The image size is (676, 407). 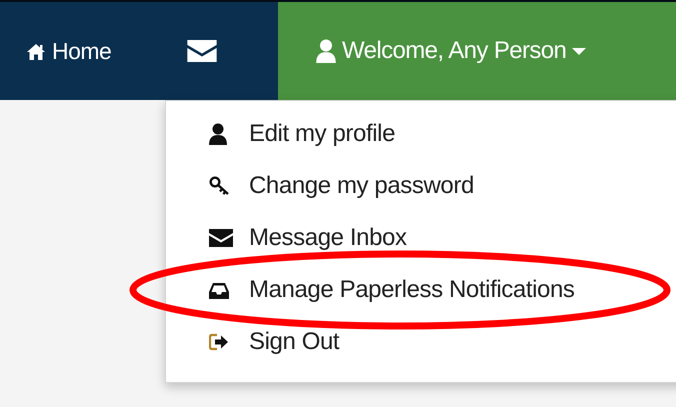 I want to click on inbox-icon, so click(x=219, y=290).